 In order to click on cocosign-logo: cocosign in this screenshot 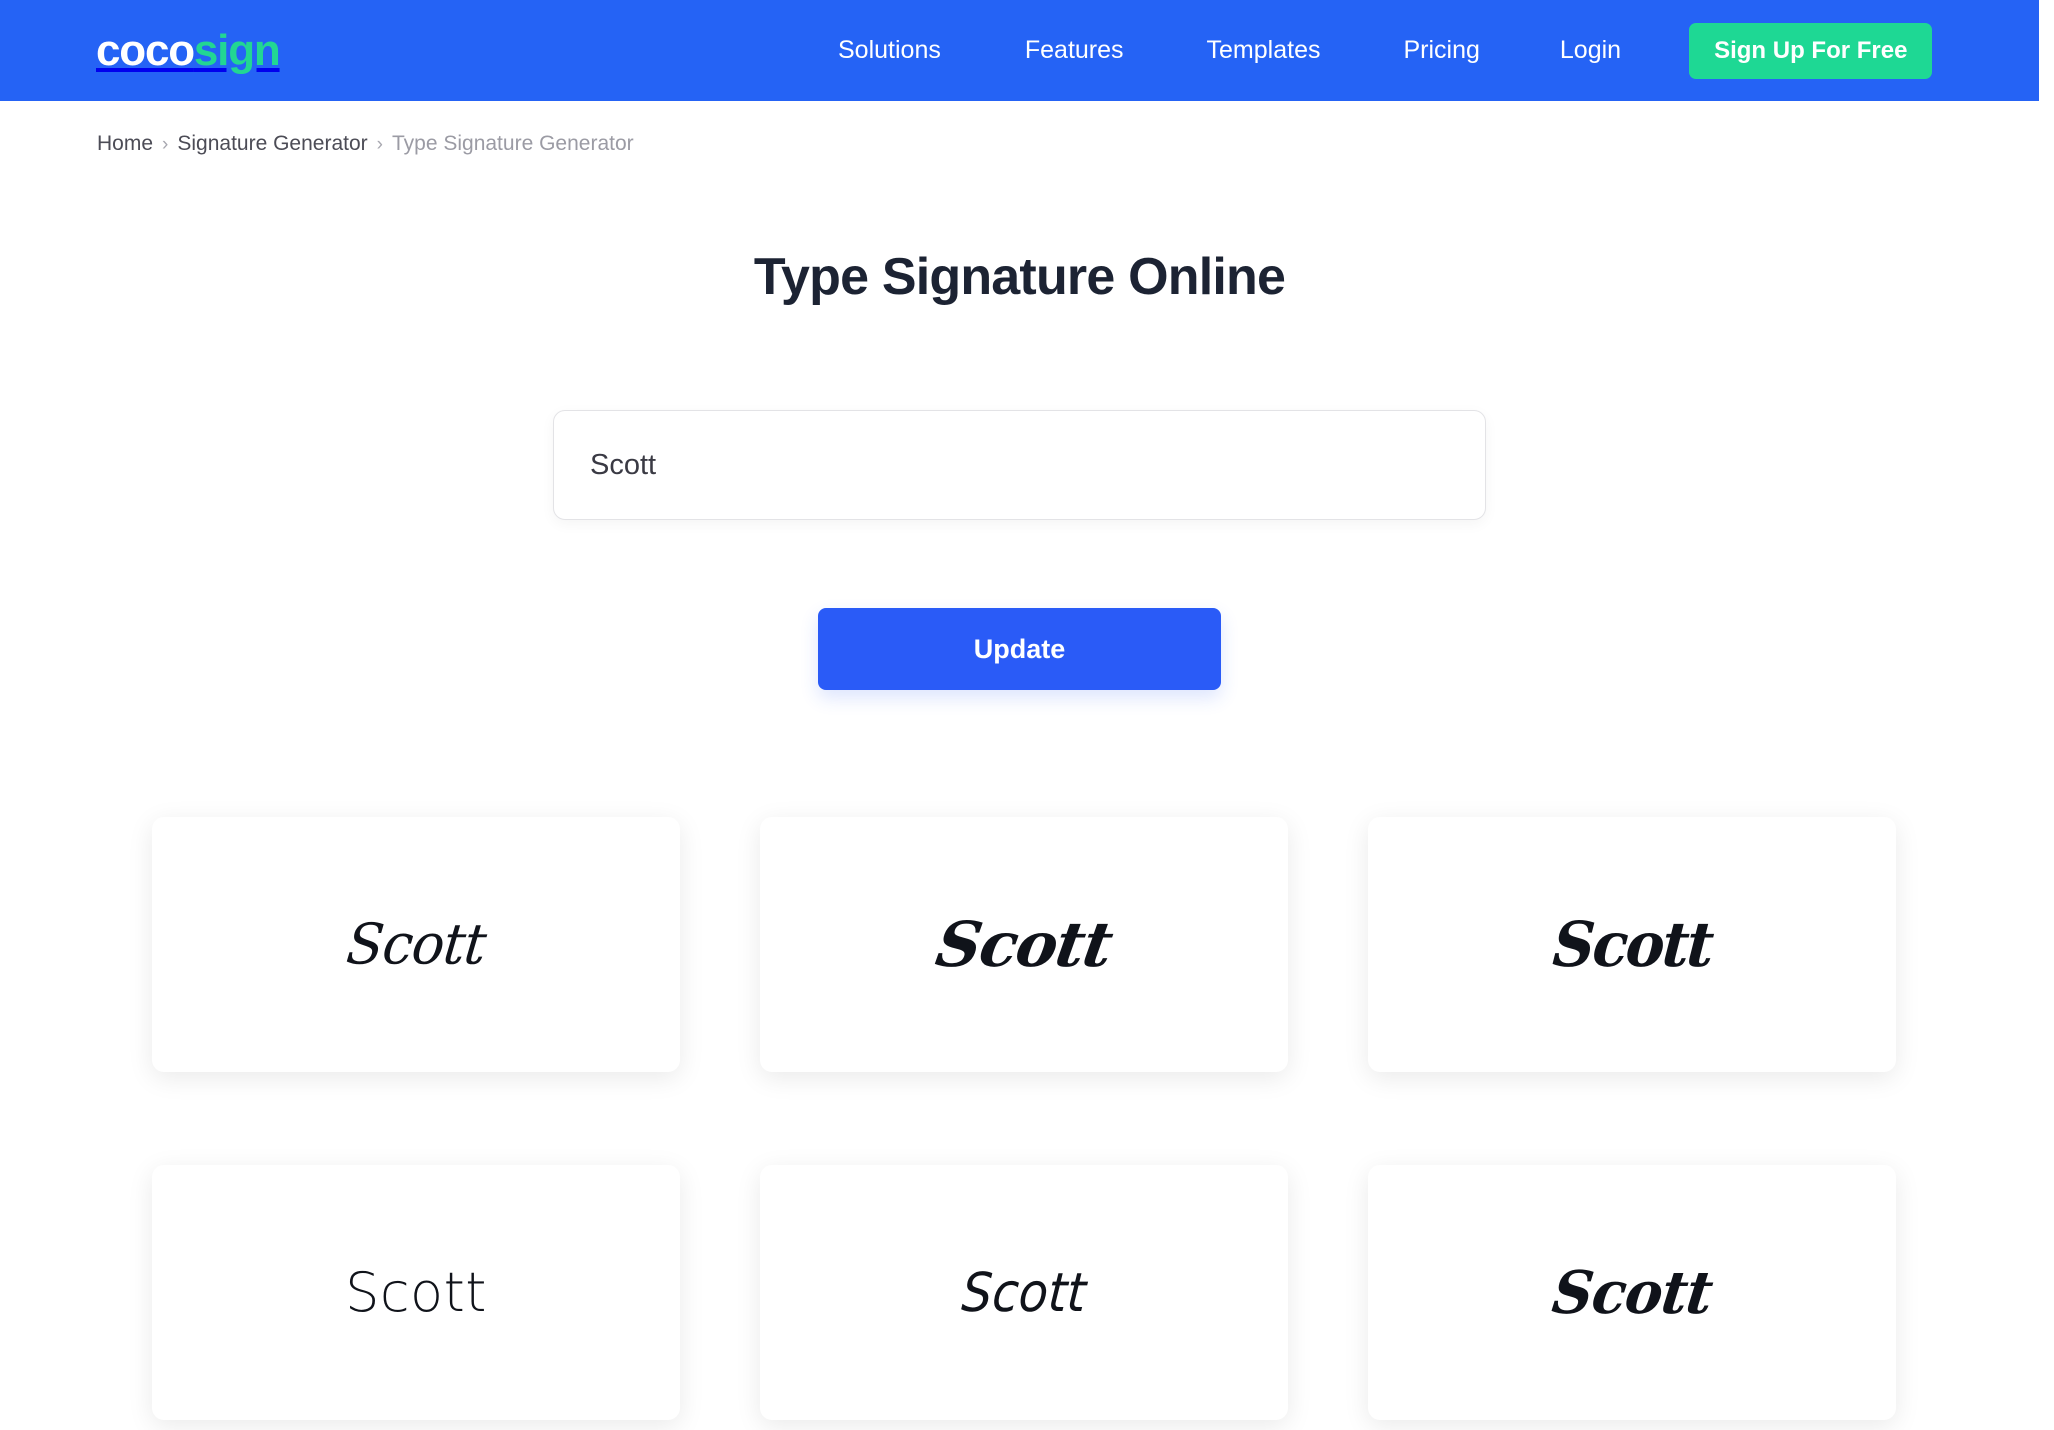, I will do `click(188, 50)`.